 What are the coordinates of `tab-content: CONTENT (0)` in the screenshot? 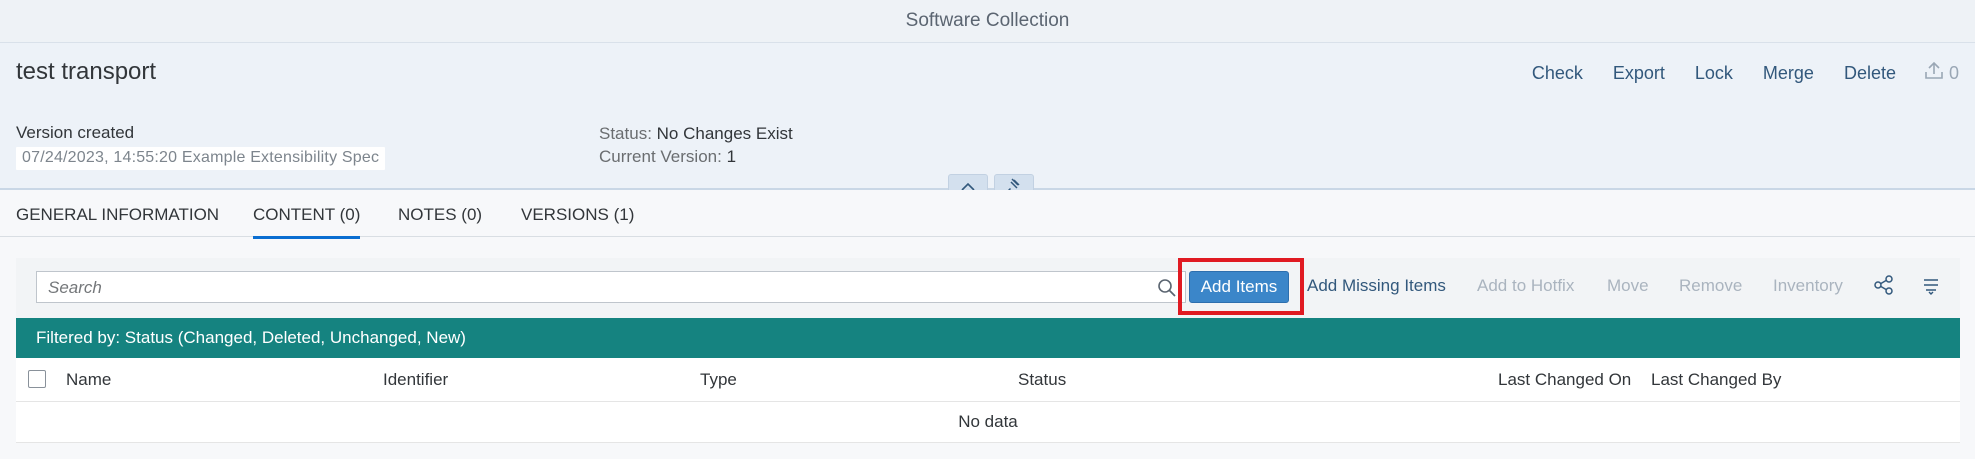 It's located at (307, 222).